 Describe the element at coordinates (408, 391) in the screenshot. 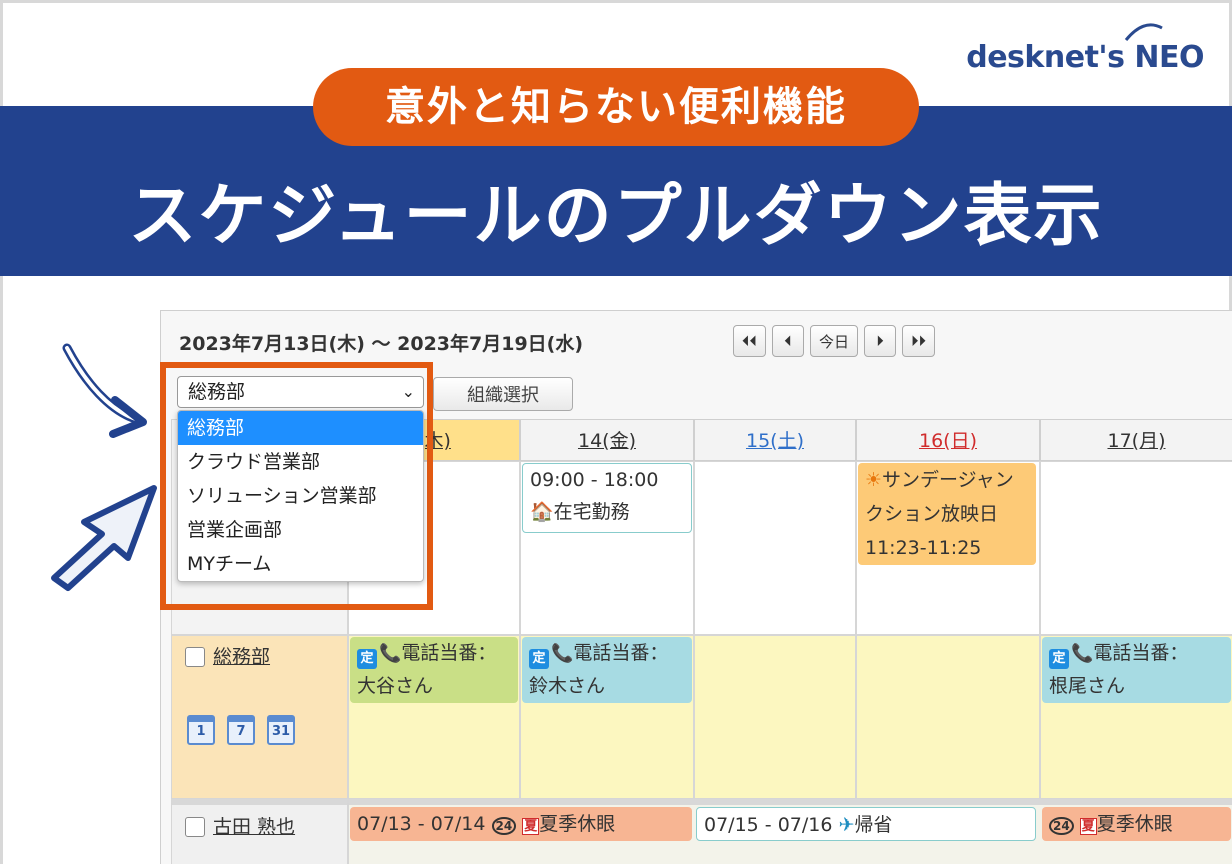

I see `chevron-down-icon: ⌄` at that location.